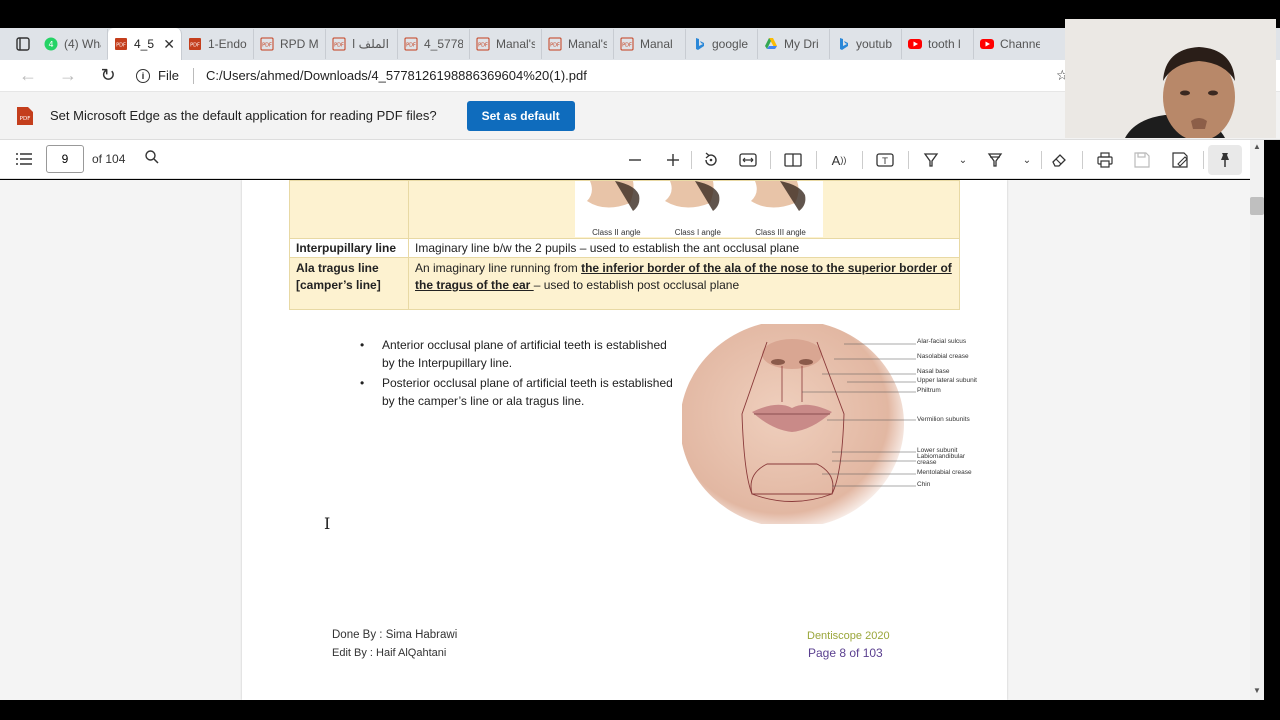 This screenshot has width=1280, height=720. I want to click on figure-caption: Class III angle, so click(780, 232).